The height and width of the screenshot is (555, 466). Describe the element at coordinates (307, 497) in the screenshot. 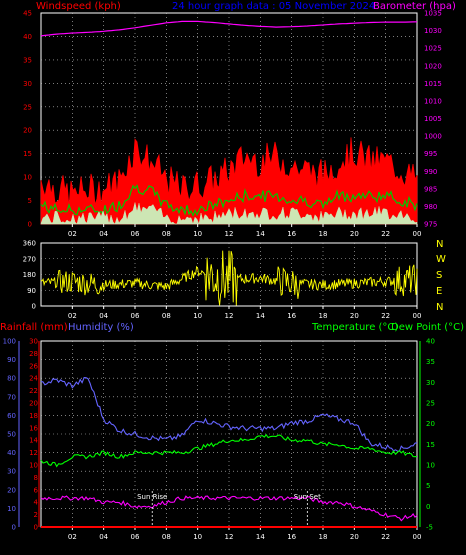

I see `sun-set-label: Sun Set` at that location.